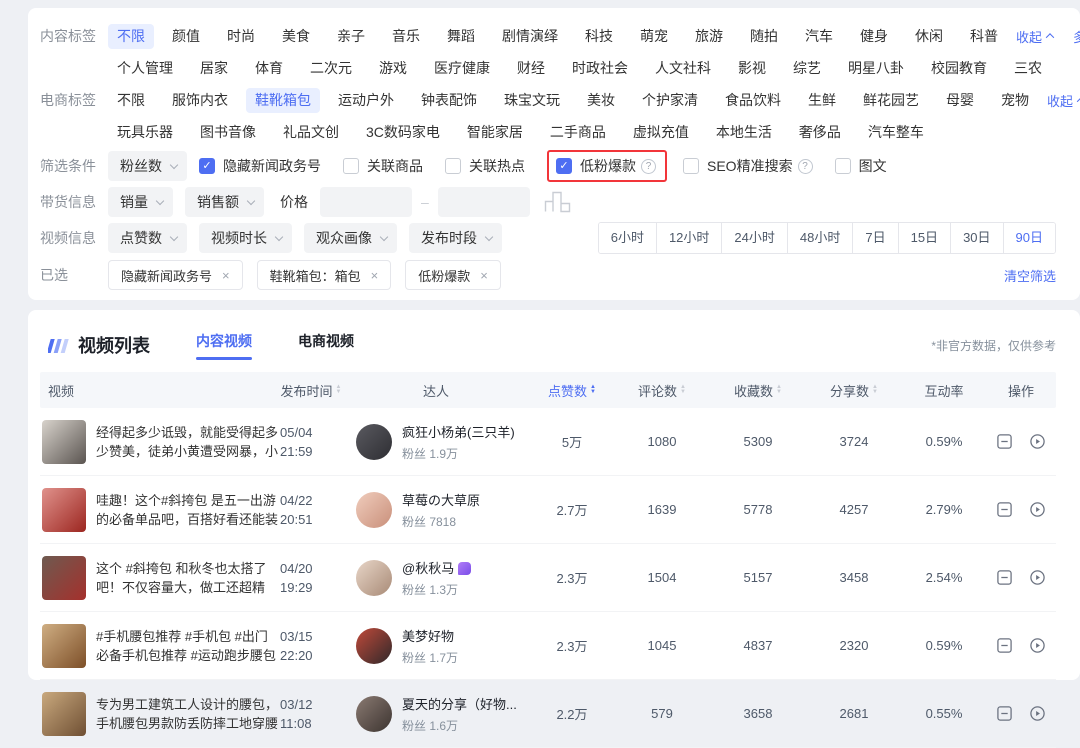 This screenshot has width=1080, height=748. I want to click on time-range-button-6: 30日, so click(976, 238).